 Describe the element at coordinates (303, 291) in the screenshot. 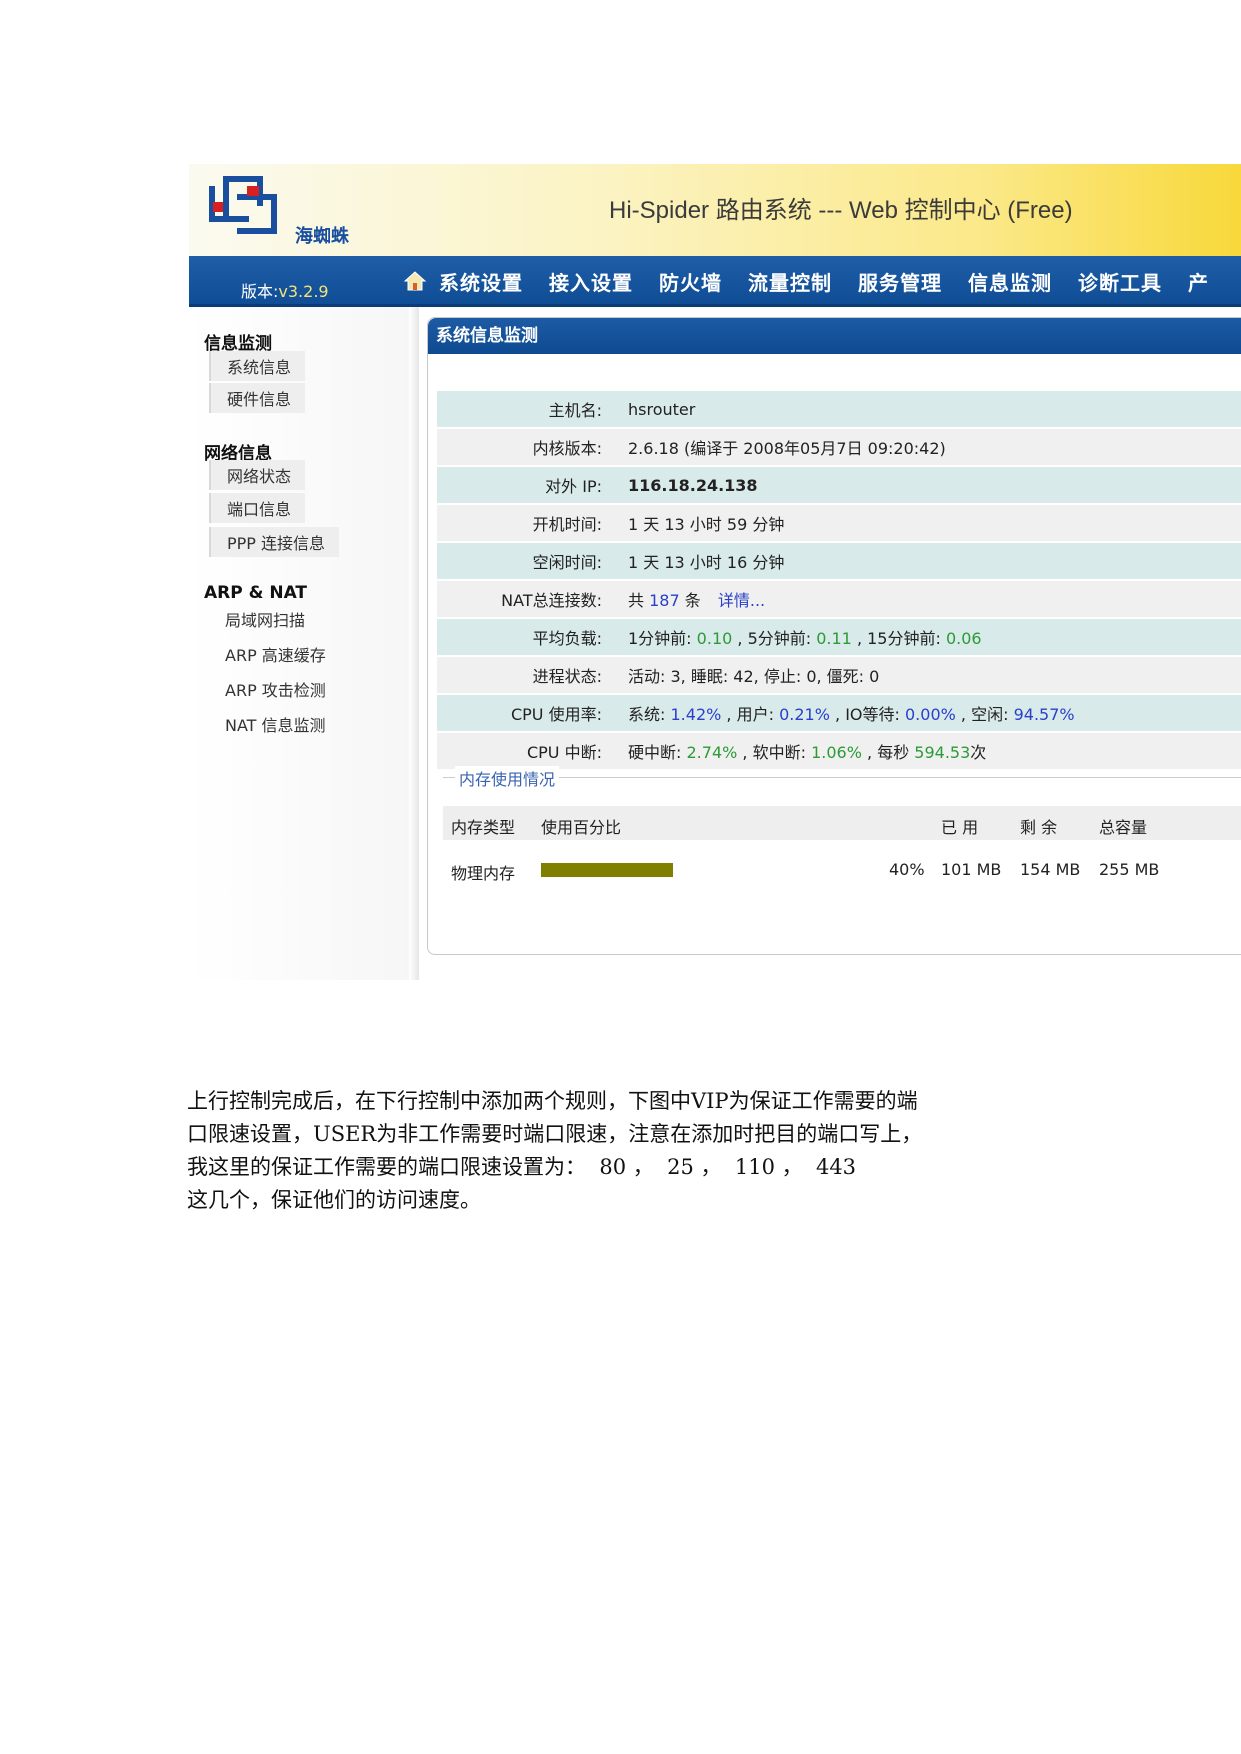

I see `version-value: v3.2.9` at that location.